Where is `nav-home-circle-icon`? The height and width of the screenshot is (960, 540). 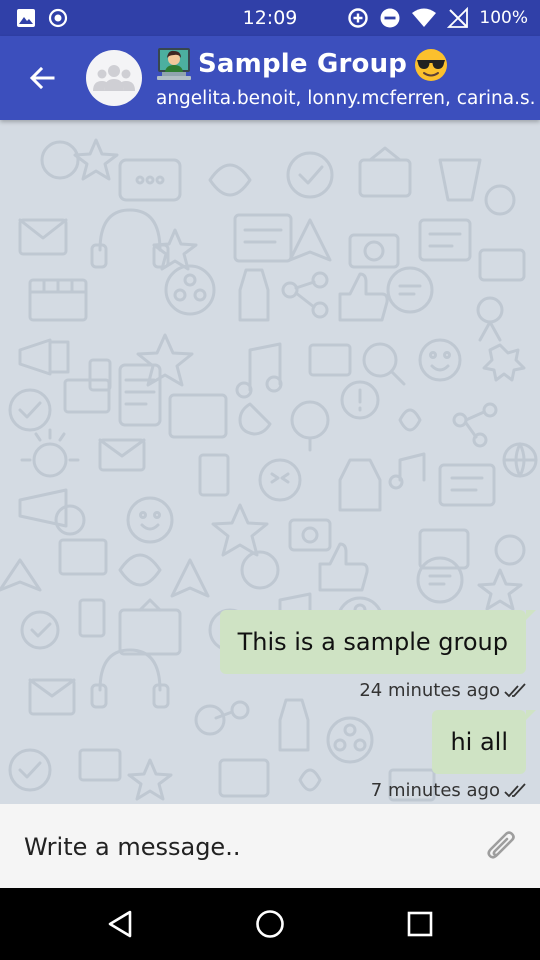
nav-home-circle-icon is located at coordinates (270, 924).